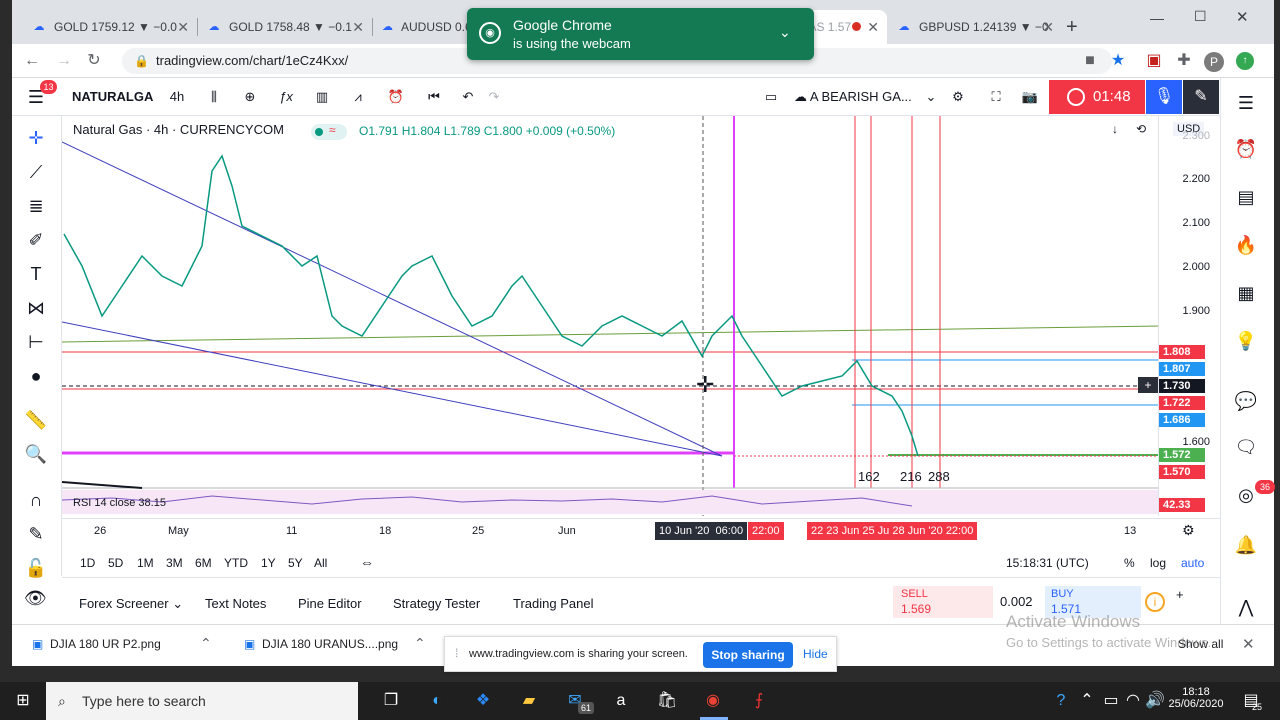 This screenshot has height=720, width=1280. What do you see at coordinates (1087, 701) in the screenshot?
I see `tray-chevron-icon: ⌃` at bounding box center [1087, 701].